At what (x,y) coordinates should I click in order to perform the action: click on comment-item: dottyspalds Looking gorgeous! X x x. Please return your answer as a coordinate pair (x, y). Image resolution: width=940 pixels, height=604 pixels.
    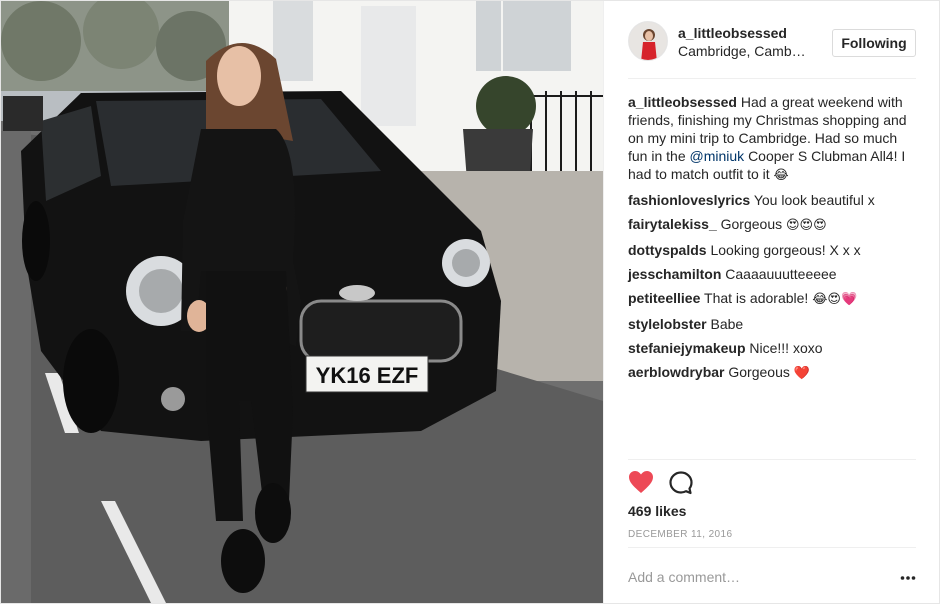
    Looking at the image, I should click on (773, 250).